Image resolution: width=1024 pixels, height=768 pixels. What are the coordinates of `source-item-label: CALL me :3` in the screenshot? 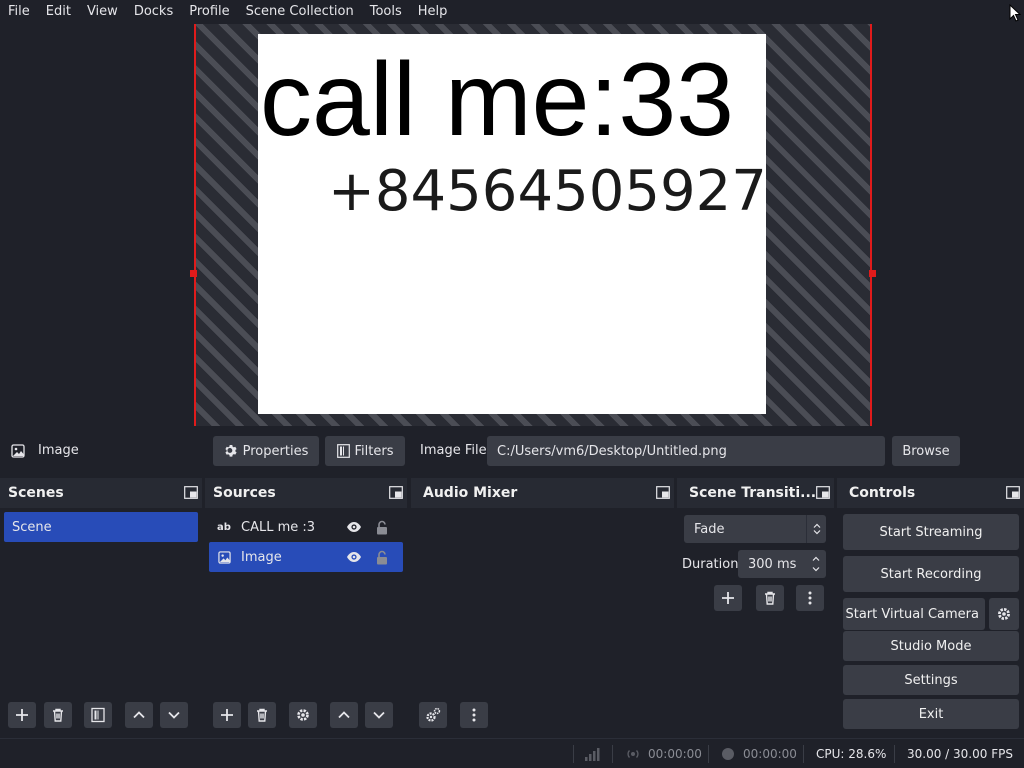 It's located at (278, 527).